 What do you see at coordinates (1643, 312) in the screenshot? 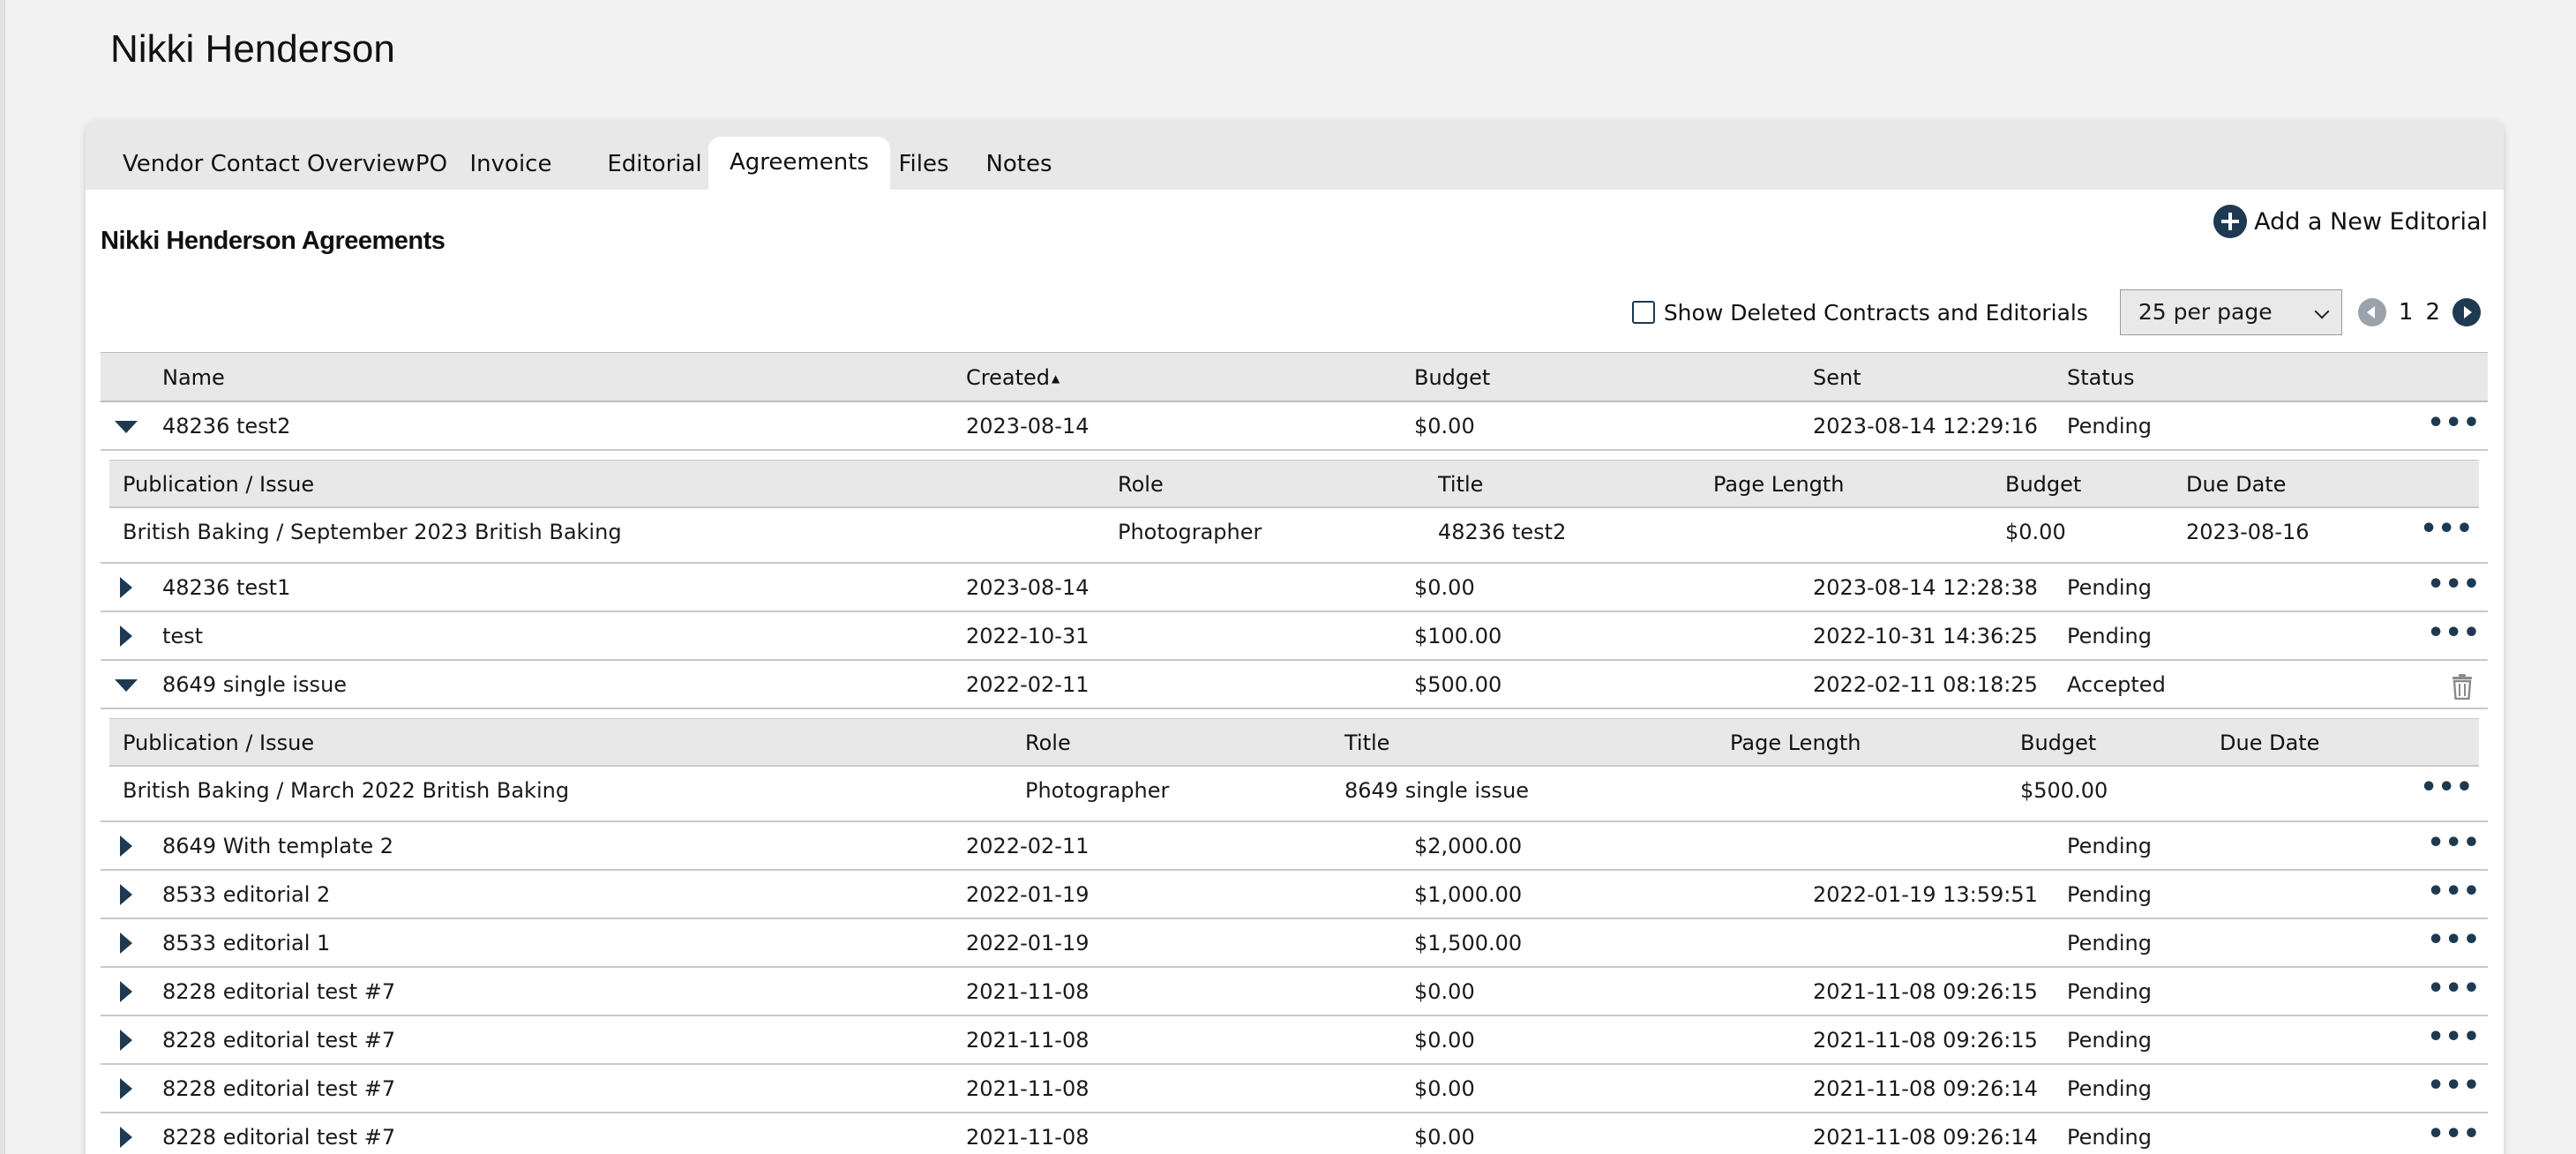
I see `show-deleted-checkbox` at bounding box center [1643, 312].